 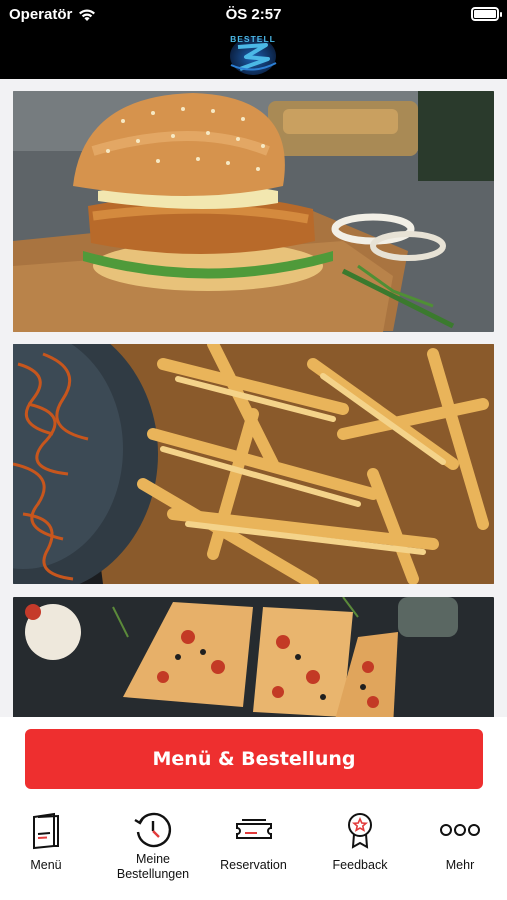 I want to click on award-ribbon-icon, so click(x=360, y=831).